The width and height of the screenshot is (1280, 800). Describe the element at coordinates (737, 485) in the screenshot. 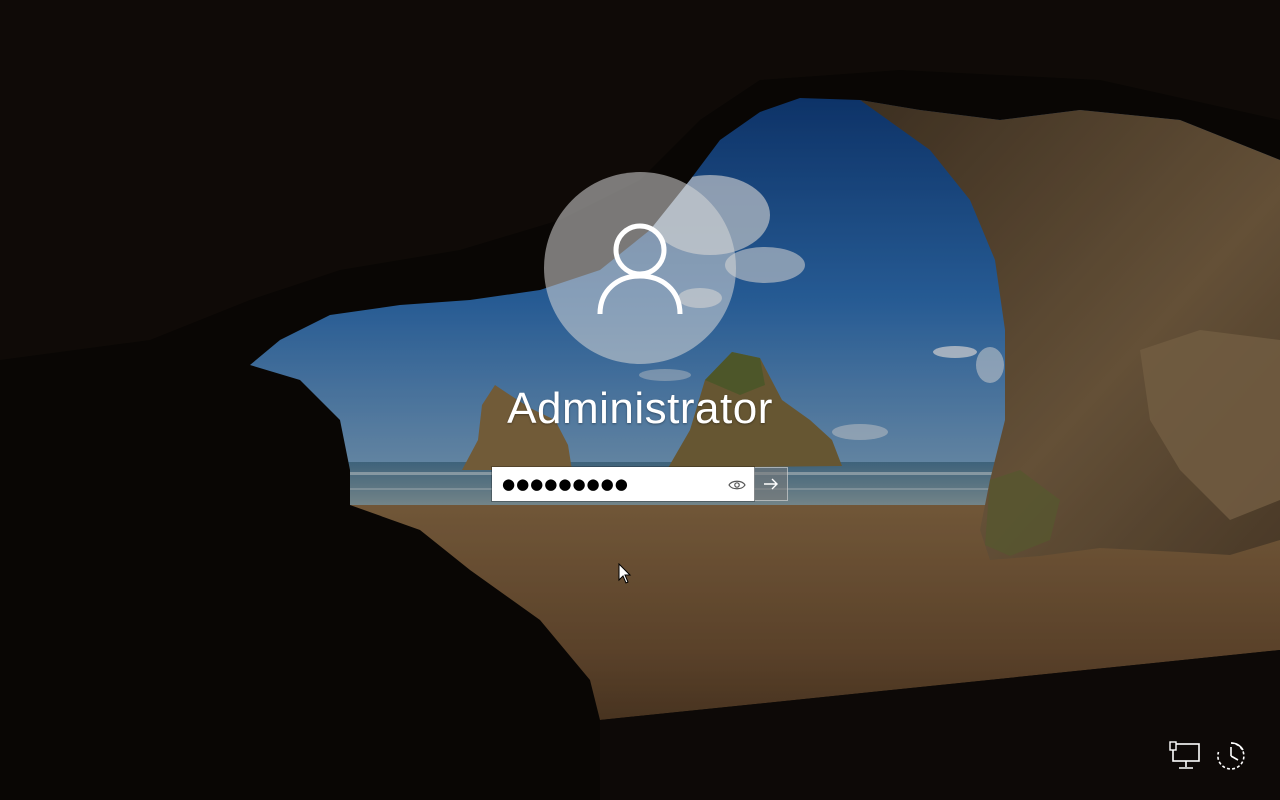

I see `eye-icon` at that location.